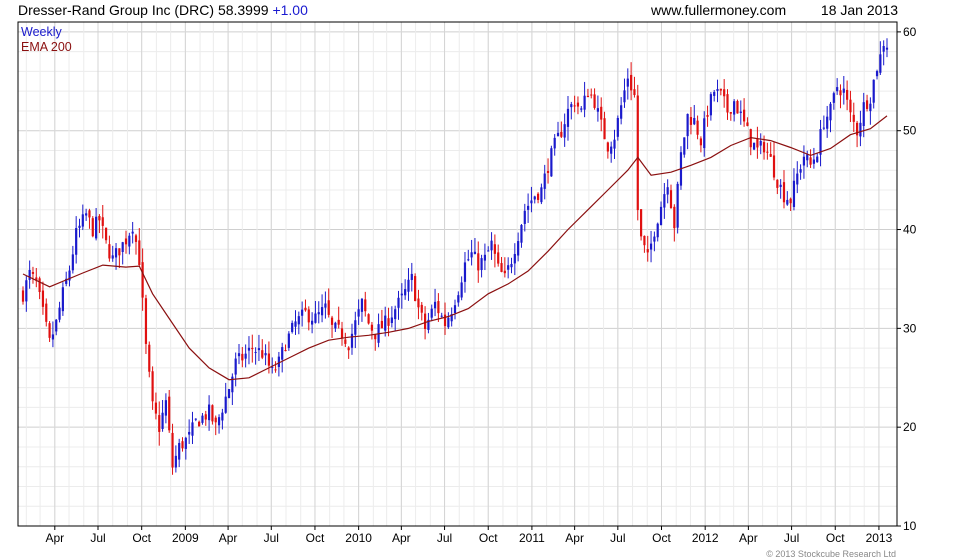  What do you see at coordinates (910, 427) in the screenshot?
I see `y-tick-label: 20` at bounding box center [910, 427].